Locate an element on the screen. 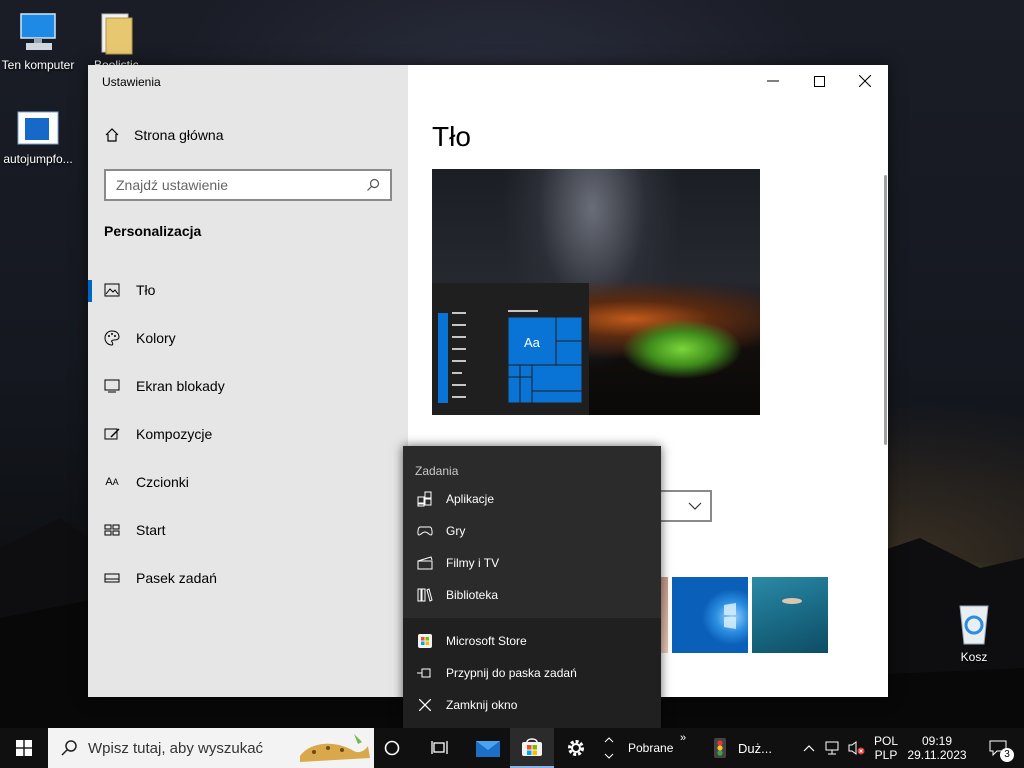 Image resolution: width=1024 pixels, height=768 pixels. start-icon is located at coordinates (112, 530).